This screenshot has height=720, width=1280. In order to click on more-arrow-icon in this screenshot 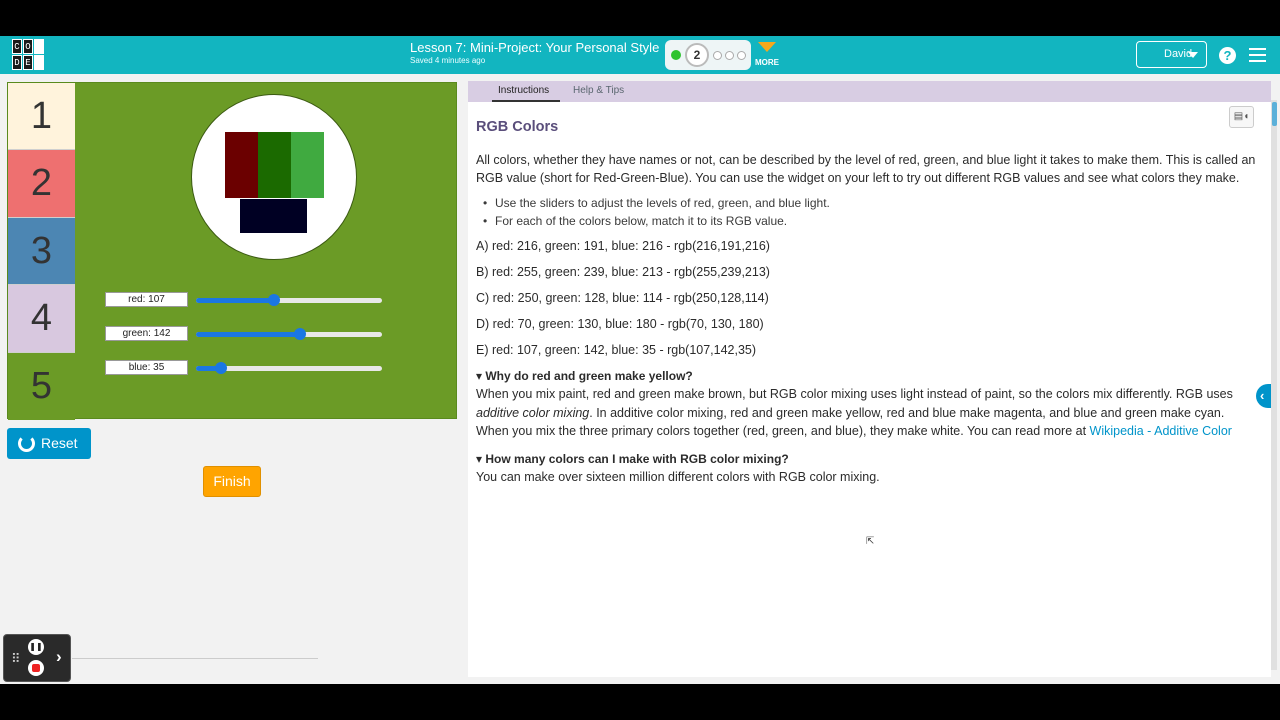, I will do `click(767, 47)`.